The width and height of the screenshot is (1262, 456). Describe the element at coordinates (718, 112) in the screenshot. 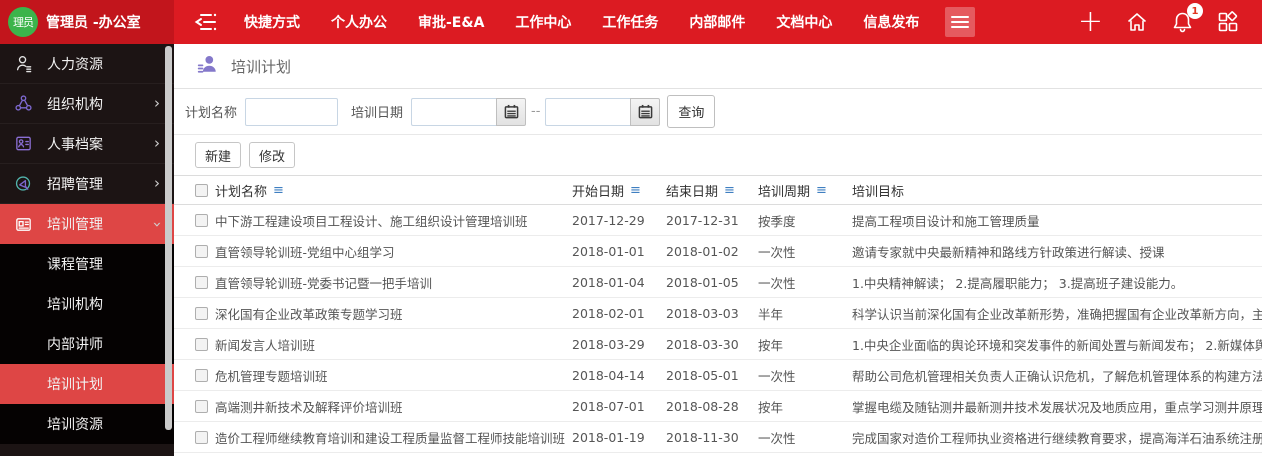

I see `filter-bar: 计划名称 培训日期 -- 查询` at that location.